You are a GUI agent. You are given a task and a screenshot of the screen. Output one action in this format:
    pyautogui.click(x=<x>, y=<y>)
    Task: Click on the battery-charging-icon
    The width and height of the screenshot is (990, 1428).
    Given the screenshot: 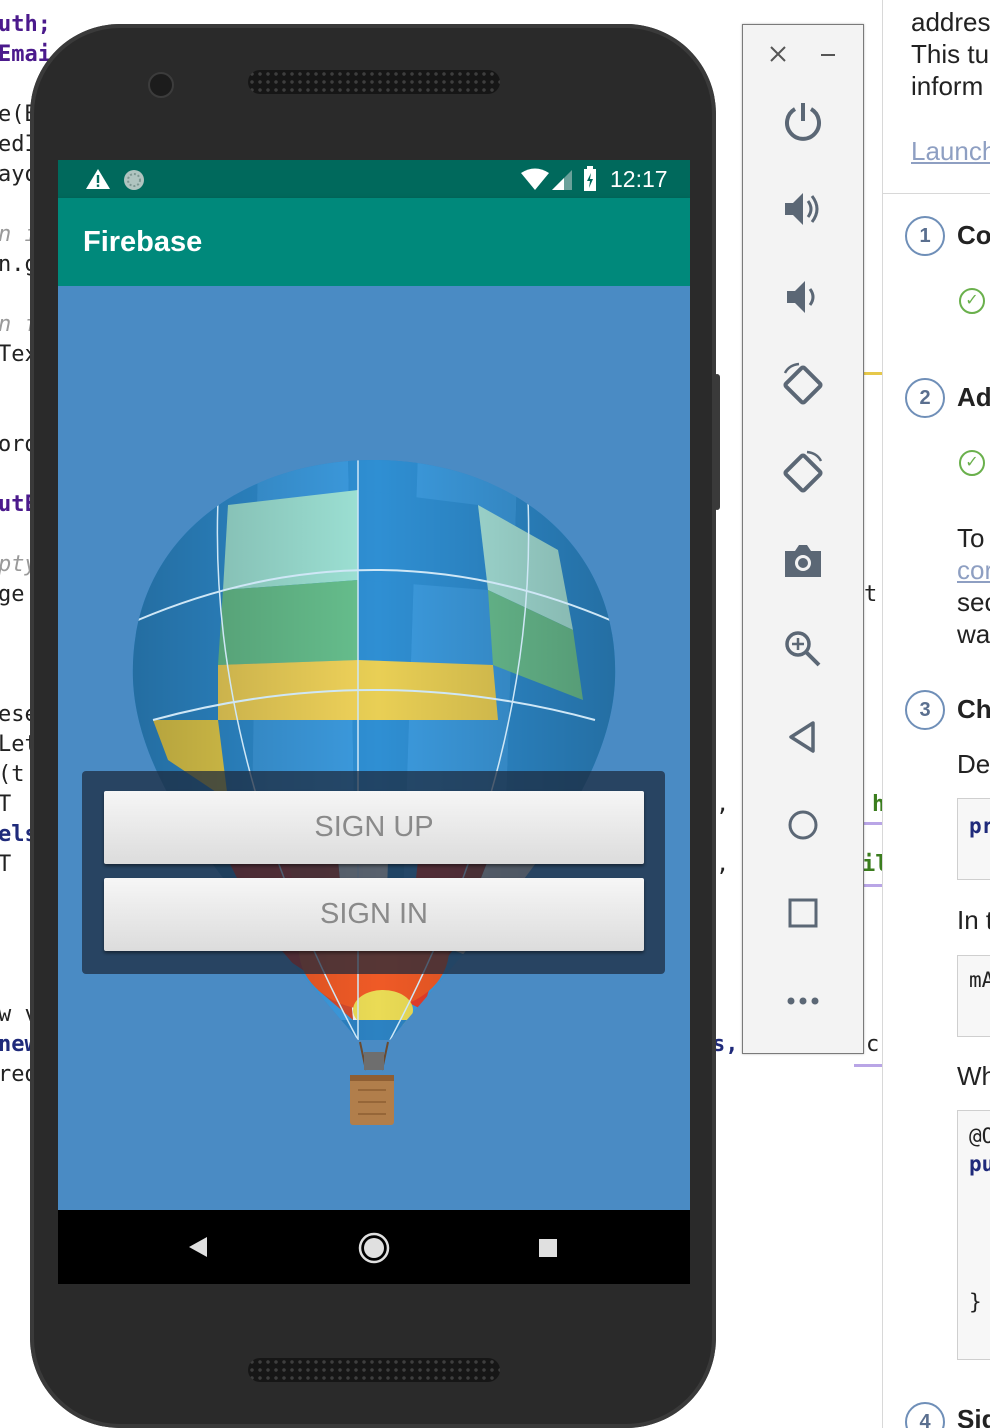 What is the action you would take?
    pyautogui.click(x=590, y=178)
    